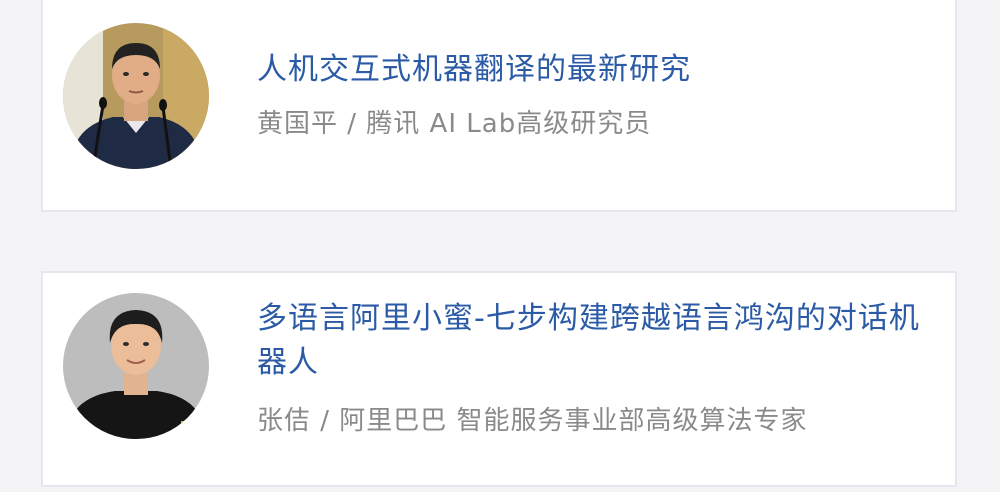  I want to click on talk-title: 人机交互式机器翻译的最新研究, so click(596, 70).